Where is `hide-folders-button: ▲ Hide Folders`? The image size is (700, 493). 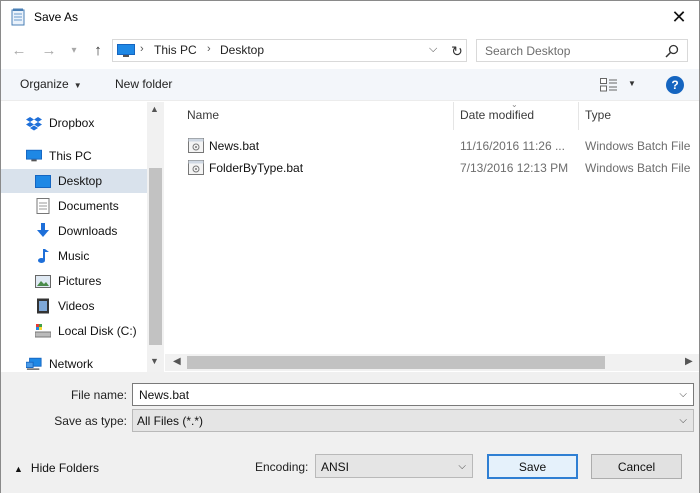
hide-folders-button: ▲ Hide Folders is located at coordinates (56, 468).